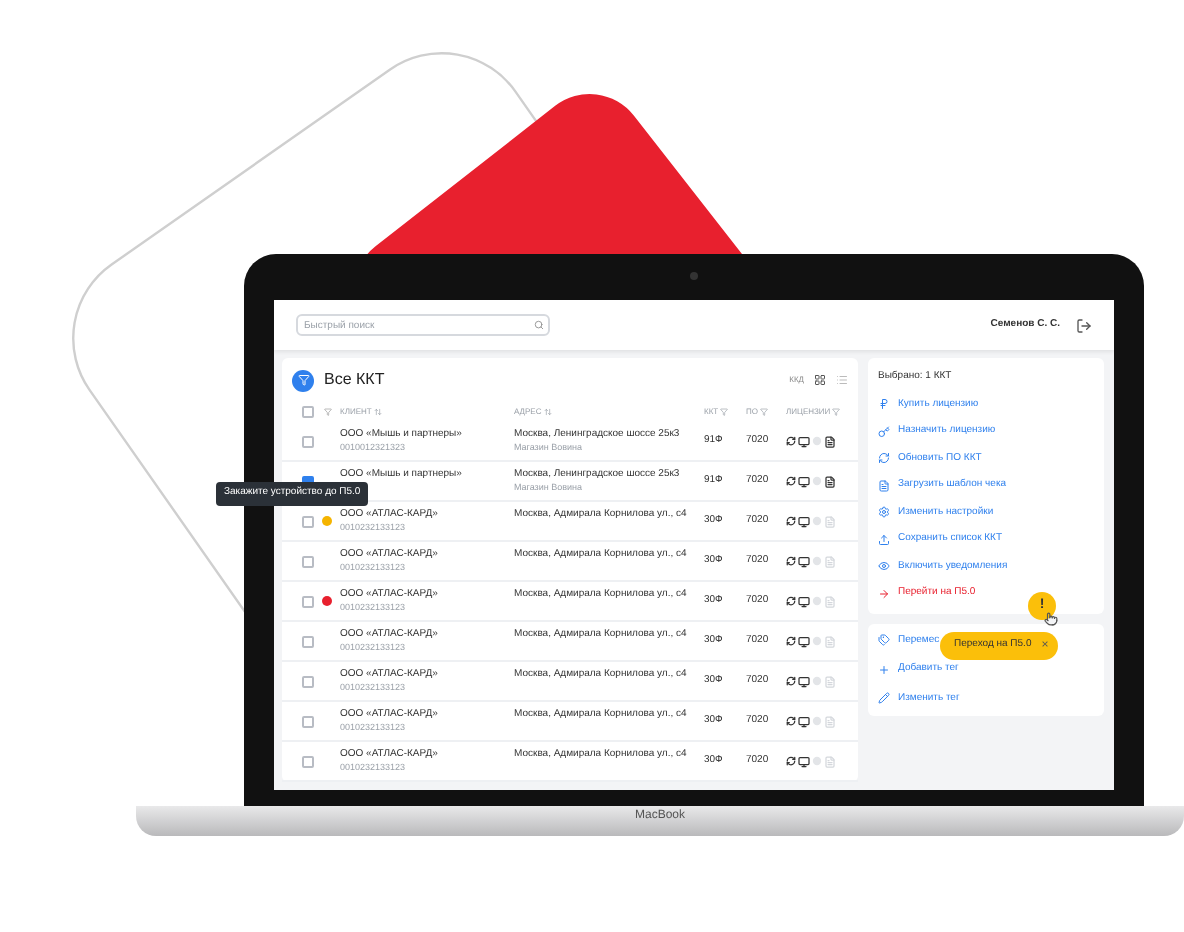 The width and height of the screenshot is (1184, 932). I want to click on filter-badge-icon, so click(303, 380).